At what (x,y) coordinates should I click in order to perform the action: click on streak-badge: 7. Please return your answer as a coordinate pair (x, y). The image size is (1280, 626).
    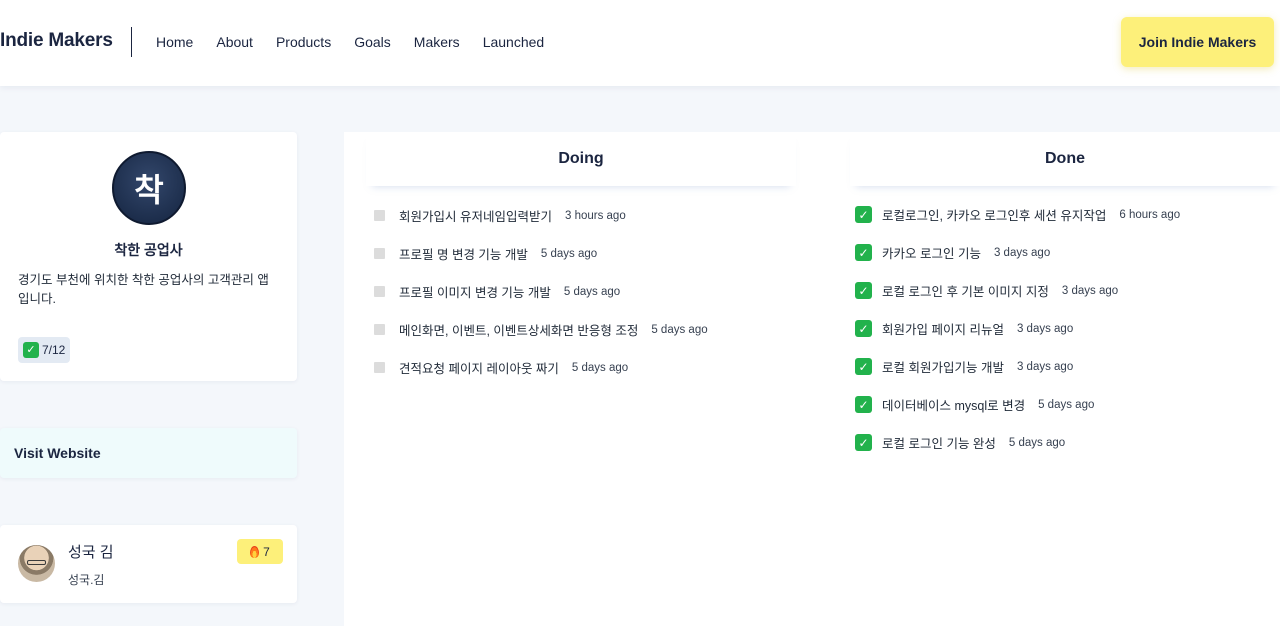
    Looking at the image, I should click on (260, 551).